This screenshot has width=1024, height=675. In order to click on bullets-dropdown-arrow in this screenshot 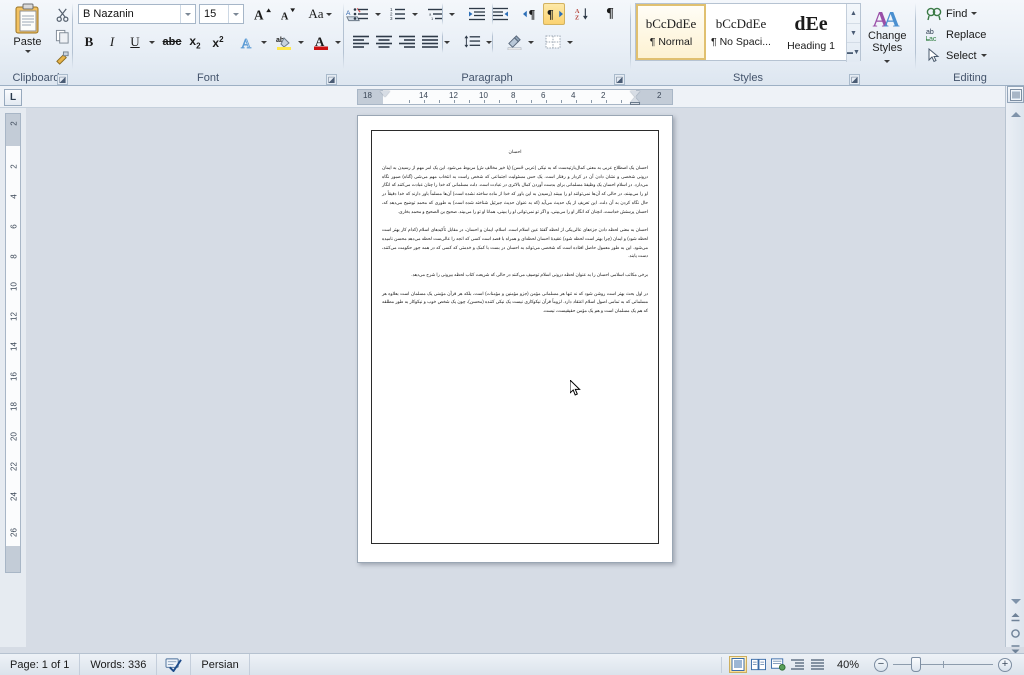, I will do `click(378, 14)`.